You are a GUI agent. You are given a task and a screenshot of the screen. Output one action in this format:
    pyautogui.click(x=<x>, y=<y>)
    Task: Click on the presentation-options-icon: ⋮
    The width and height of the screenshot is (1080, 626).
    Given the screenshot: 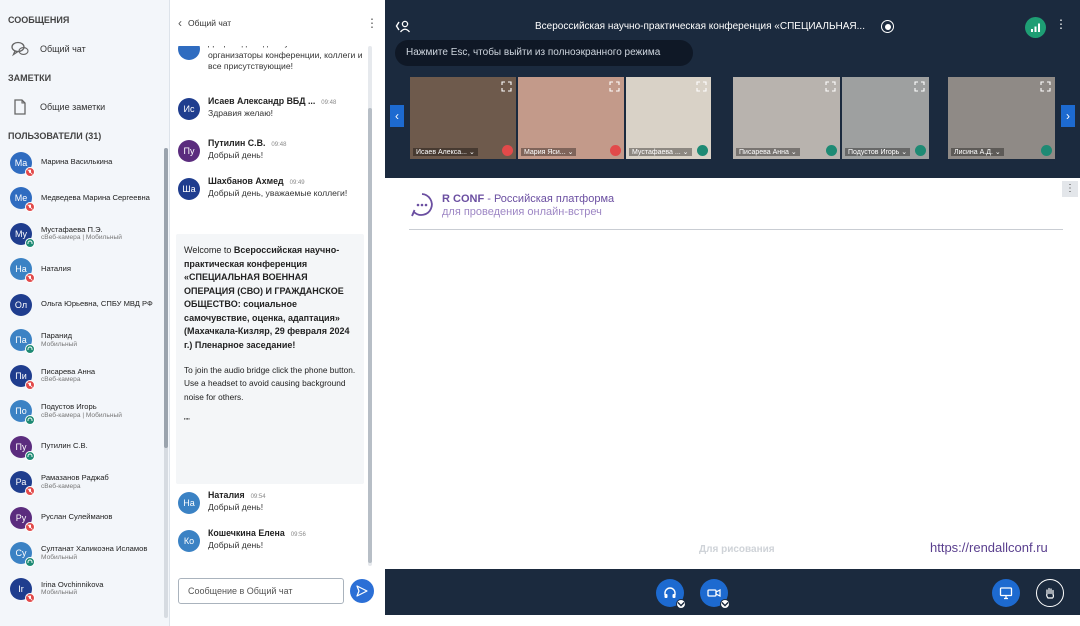 What is the action you would take?
    pyautogui.click(x=1070, y=189)
    